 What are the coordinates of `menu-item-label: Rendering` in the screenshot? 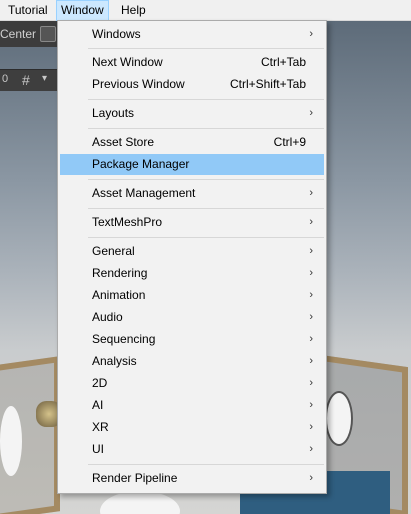 It's located at (120, 273).